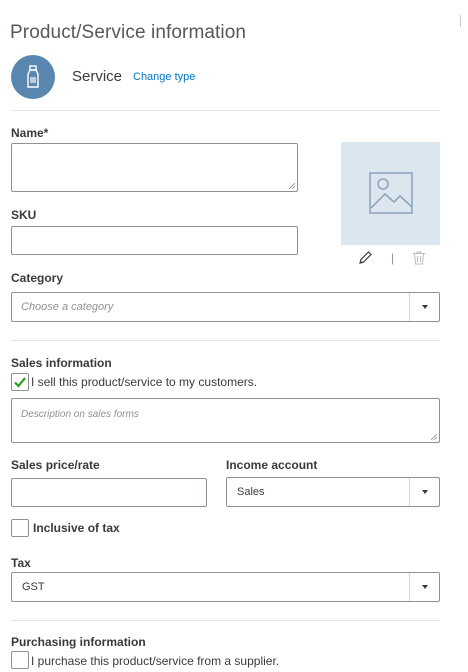 Image resolution: width=468 pixels, height=672 pixels. What do you see at coordinates (225, 587) in the screenshot?
I see `tax-select: GST` at bounding box center [225, 587].